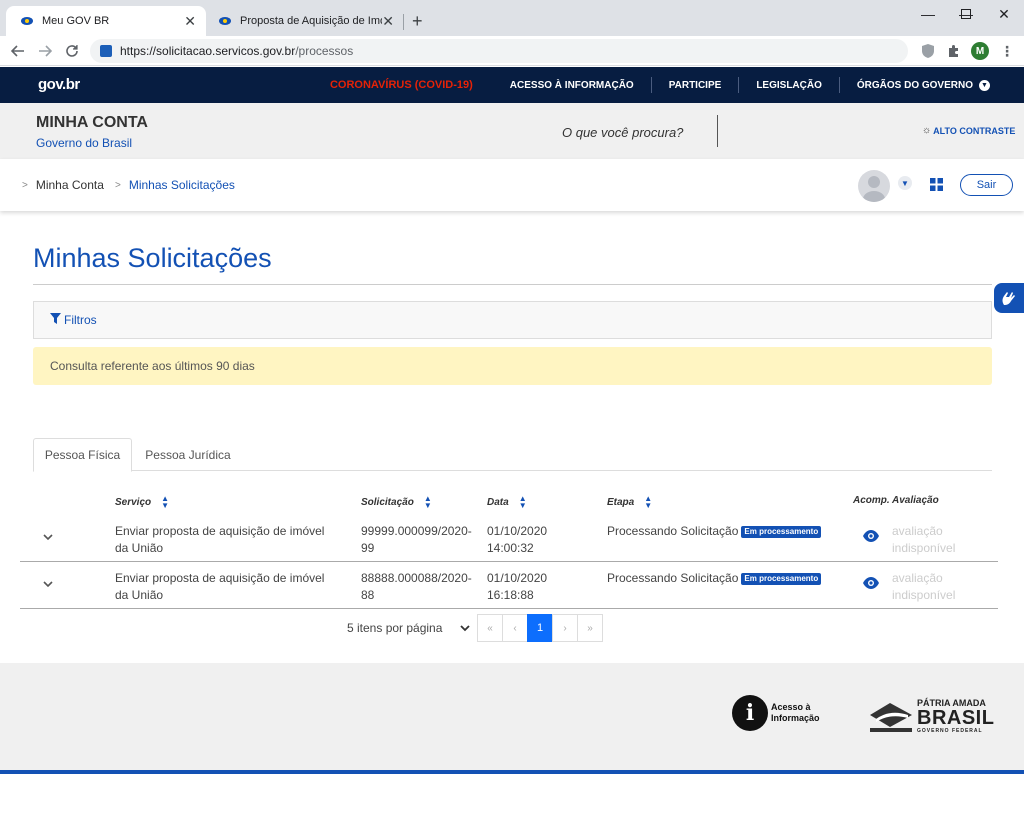 Image resolution: width=1024 pixels, height=839 pixels. Describe the element at coordinates (220, 578) in the screenshot. I see `servico-line-1: Enviar proposta de aquisição de imóvel` at that location.